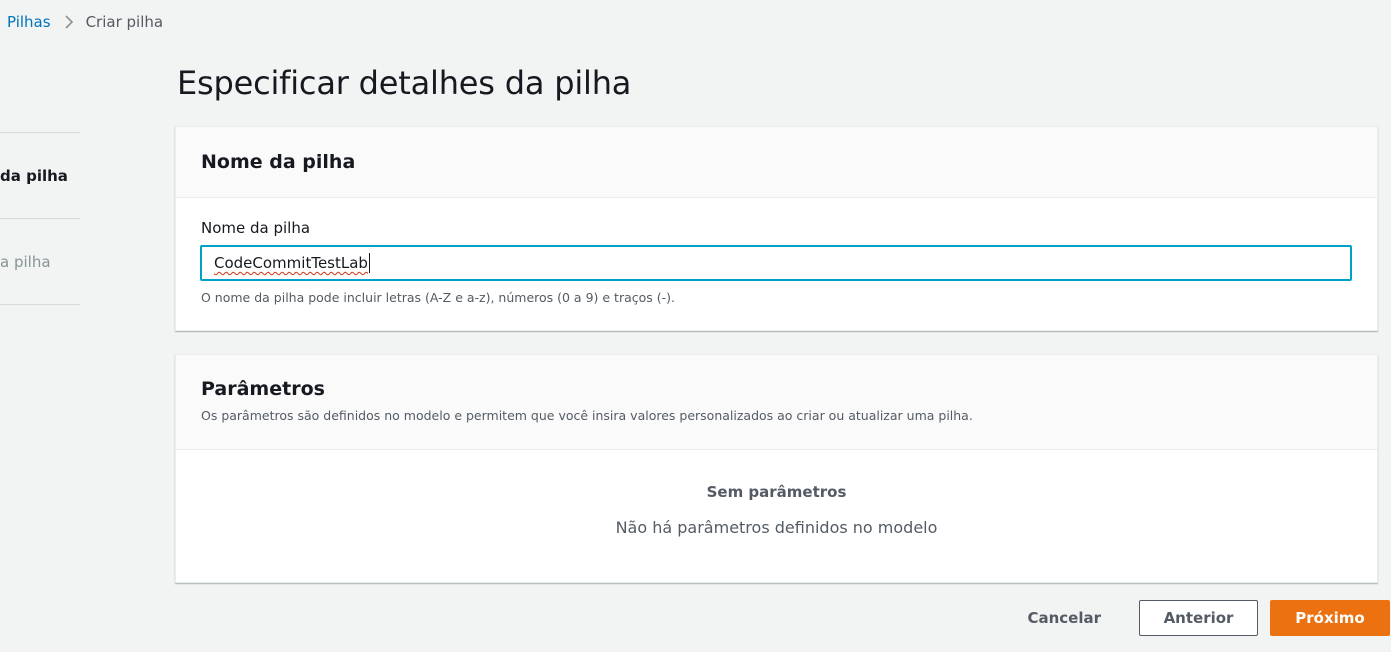 This screenshot has height=652, width=1391. I want to click on breadcrumb-link-pilhas: Pilhas, so click(29, 22).